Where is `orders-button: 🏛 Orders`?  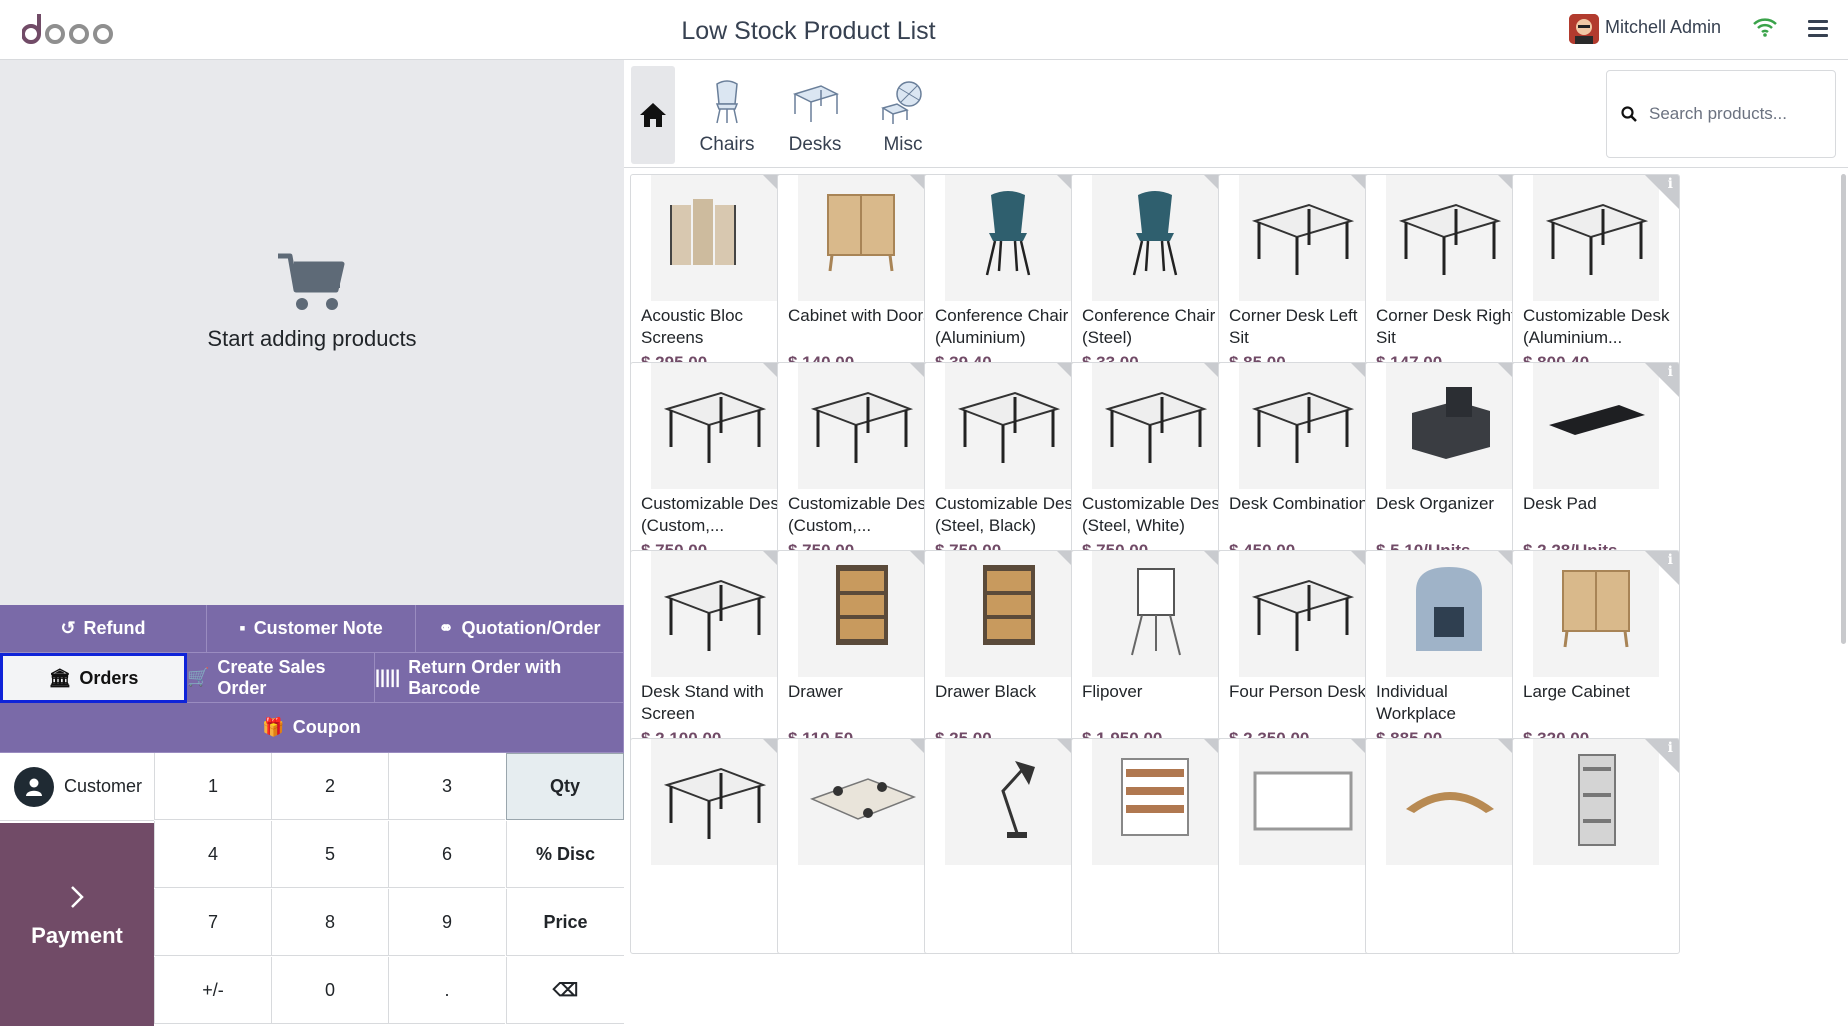 orders-button: 🏛 Orders is located at coordinates (93, 678).